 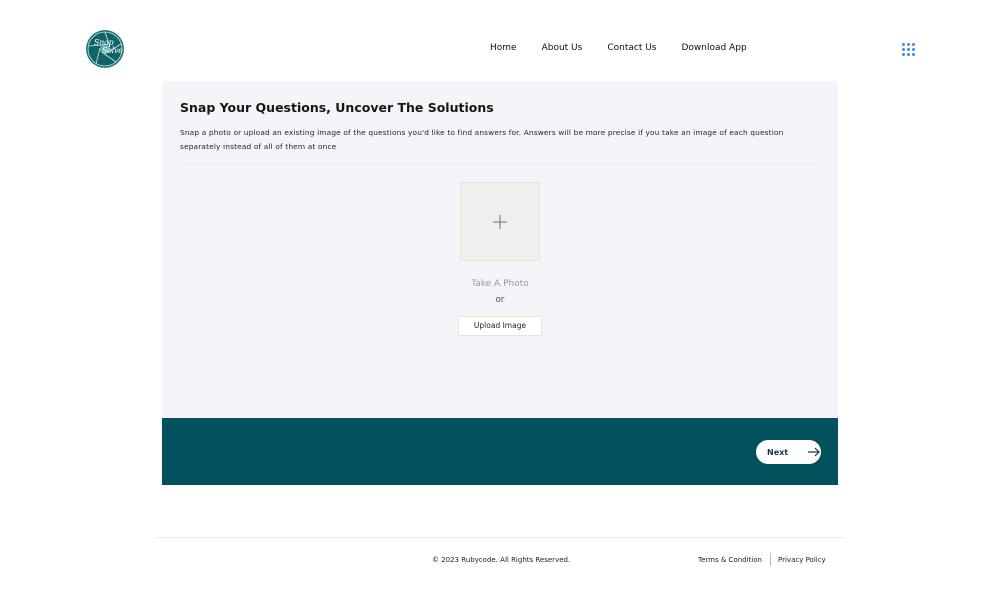 What do you see at coordinates (713, 48) in the screenshot?
I see `nav-download-app: Download App` at bounding box center [713, 48].